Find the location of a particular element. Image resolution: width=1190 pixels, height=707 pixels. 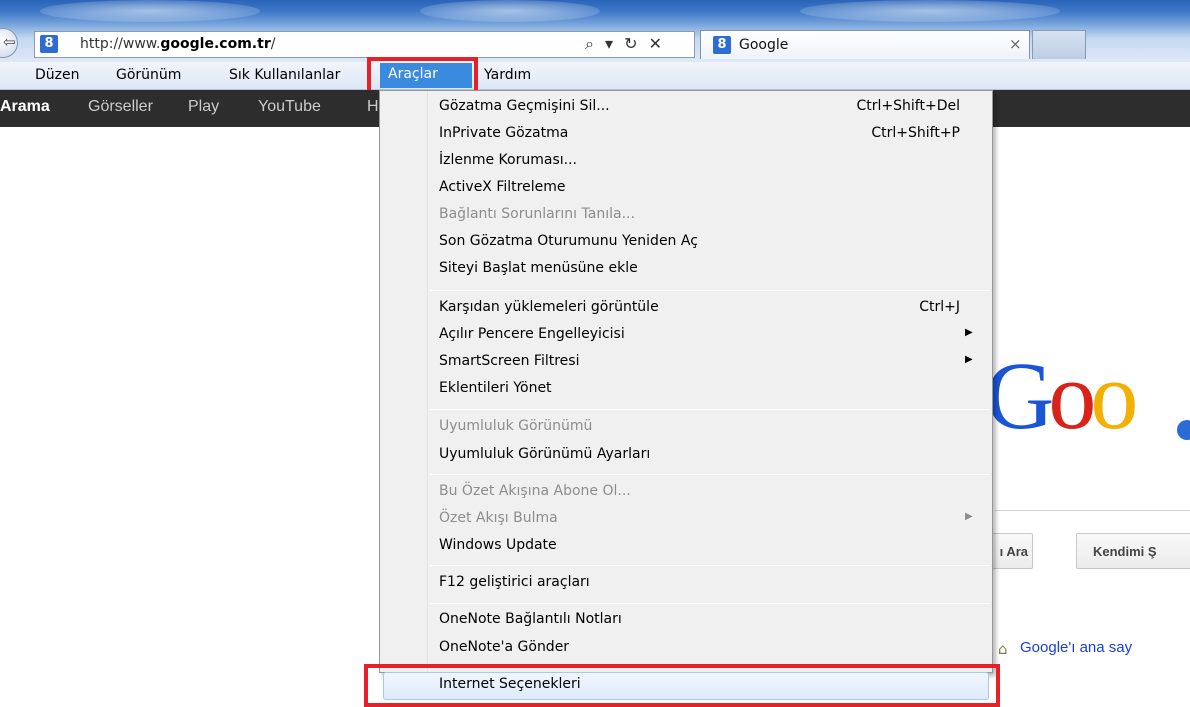

menu-item-shortcut: Ctrl+Shift+Del is located at coordinates (908, 106).